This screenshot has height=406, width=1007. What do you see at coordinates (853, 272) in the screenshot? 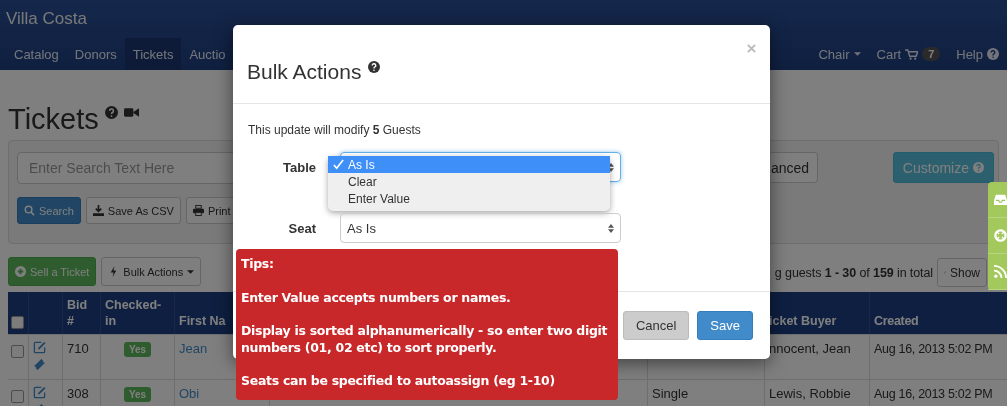
I see `results-summary: g guests 1 - 30 of 159 in total` at bounding box center [853, 272].